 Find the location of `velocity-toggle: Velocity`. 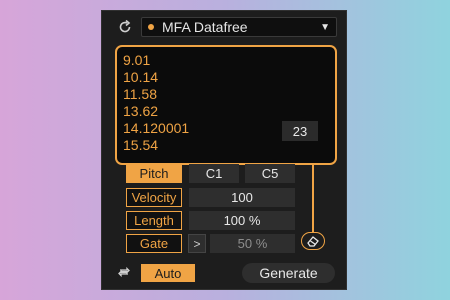

velocity-toggle: Velocity is located at coordinates (154, 197).